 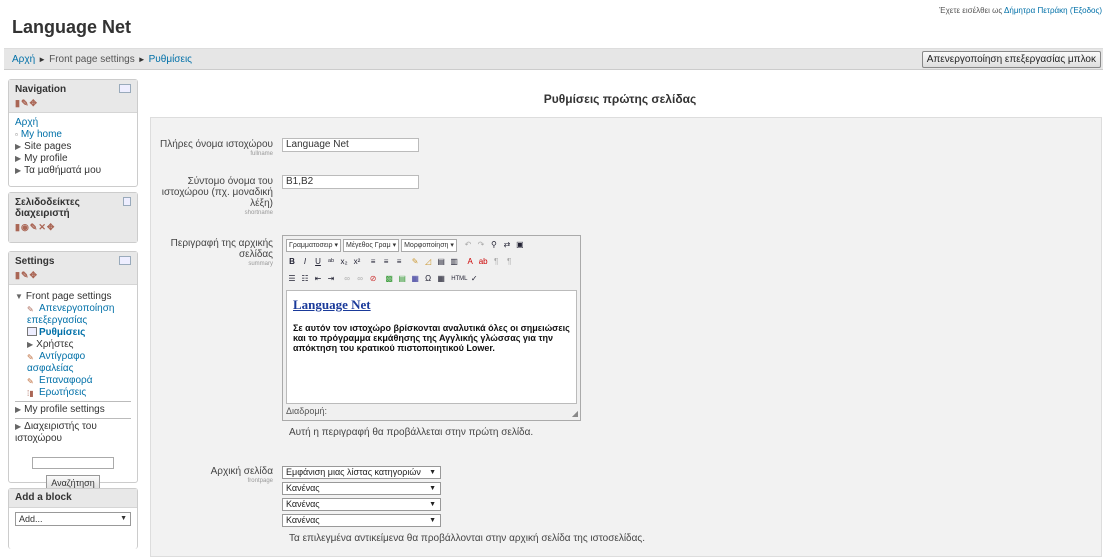 What do you see at coordinates (496, 262) in the screenshot?
I see `ltr-icon: ¶` at bounding box center [496, 262].